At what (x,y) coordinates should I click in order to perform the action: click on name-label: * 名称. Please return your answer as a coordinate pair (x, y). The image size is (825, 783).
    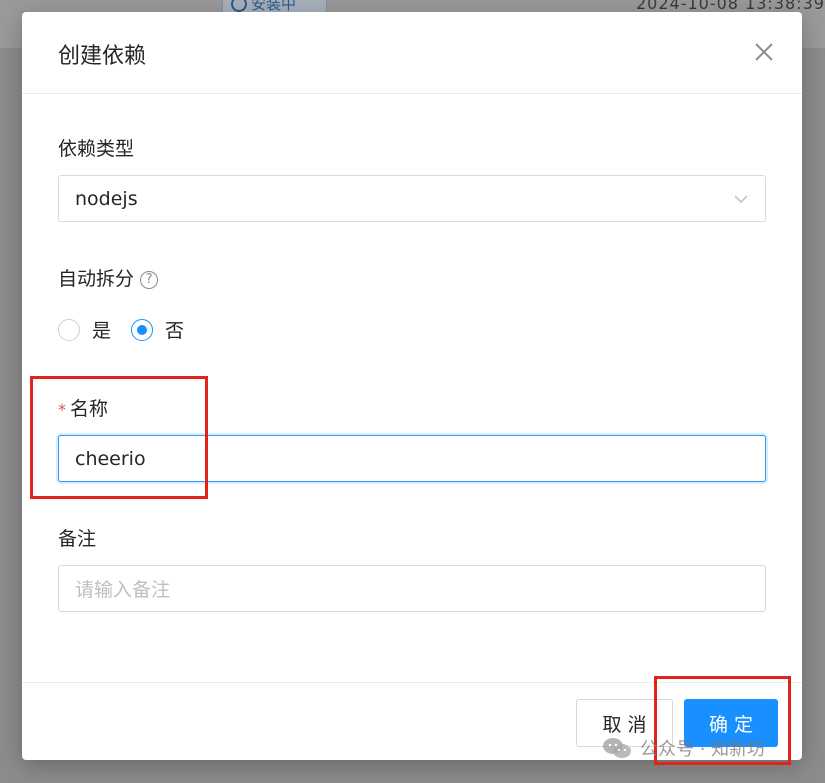
    Looking at the image, I should click on (83, 407).